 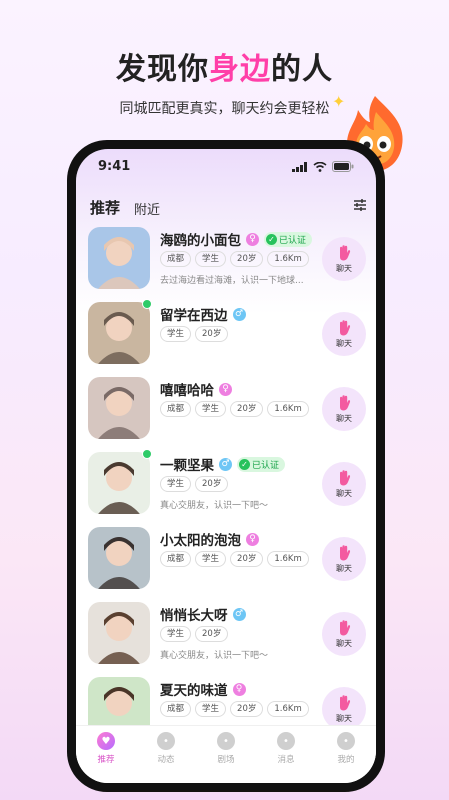 I want to click on nav-label: 动态, so click(x=166, y=760).